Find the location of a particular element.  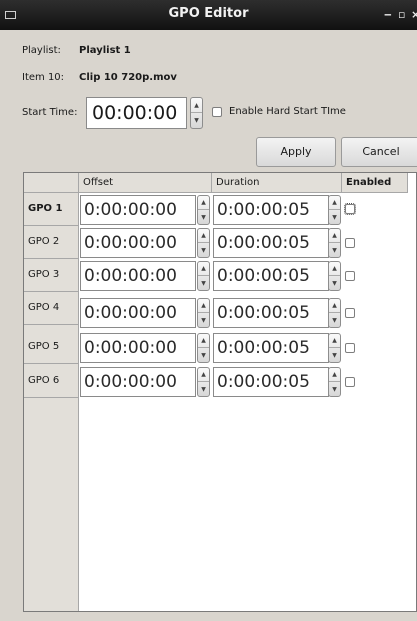

playlist-label: Playlist: is located at coordinates (41, 50).